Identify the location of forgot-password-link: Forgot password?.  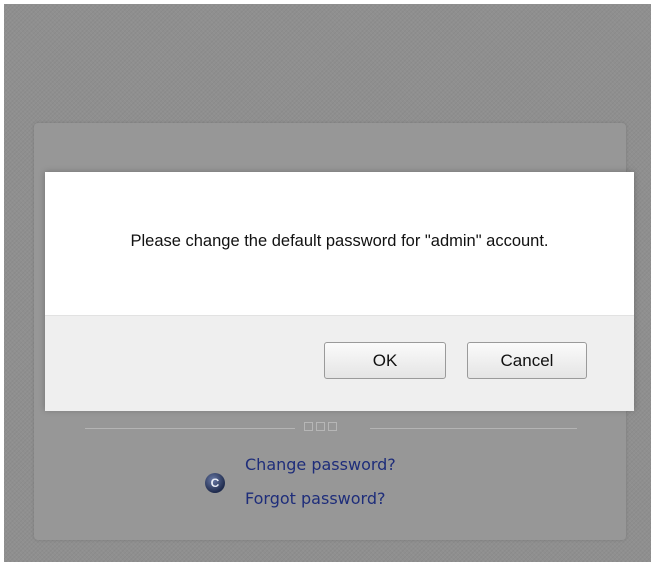
(315, 498).